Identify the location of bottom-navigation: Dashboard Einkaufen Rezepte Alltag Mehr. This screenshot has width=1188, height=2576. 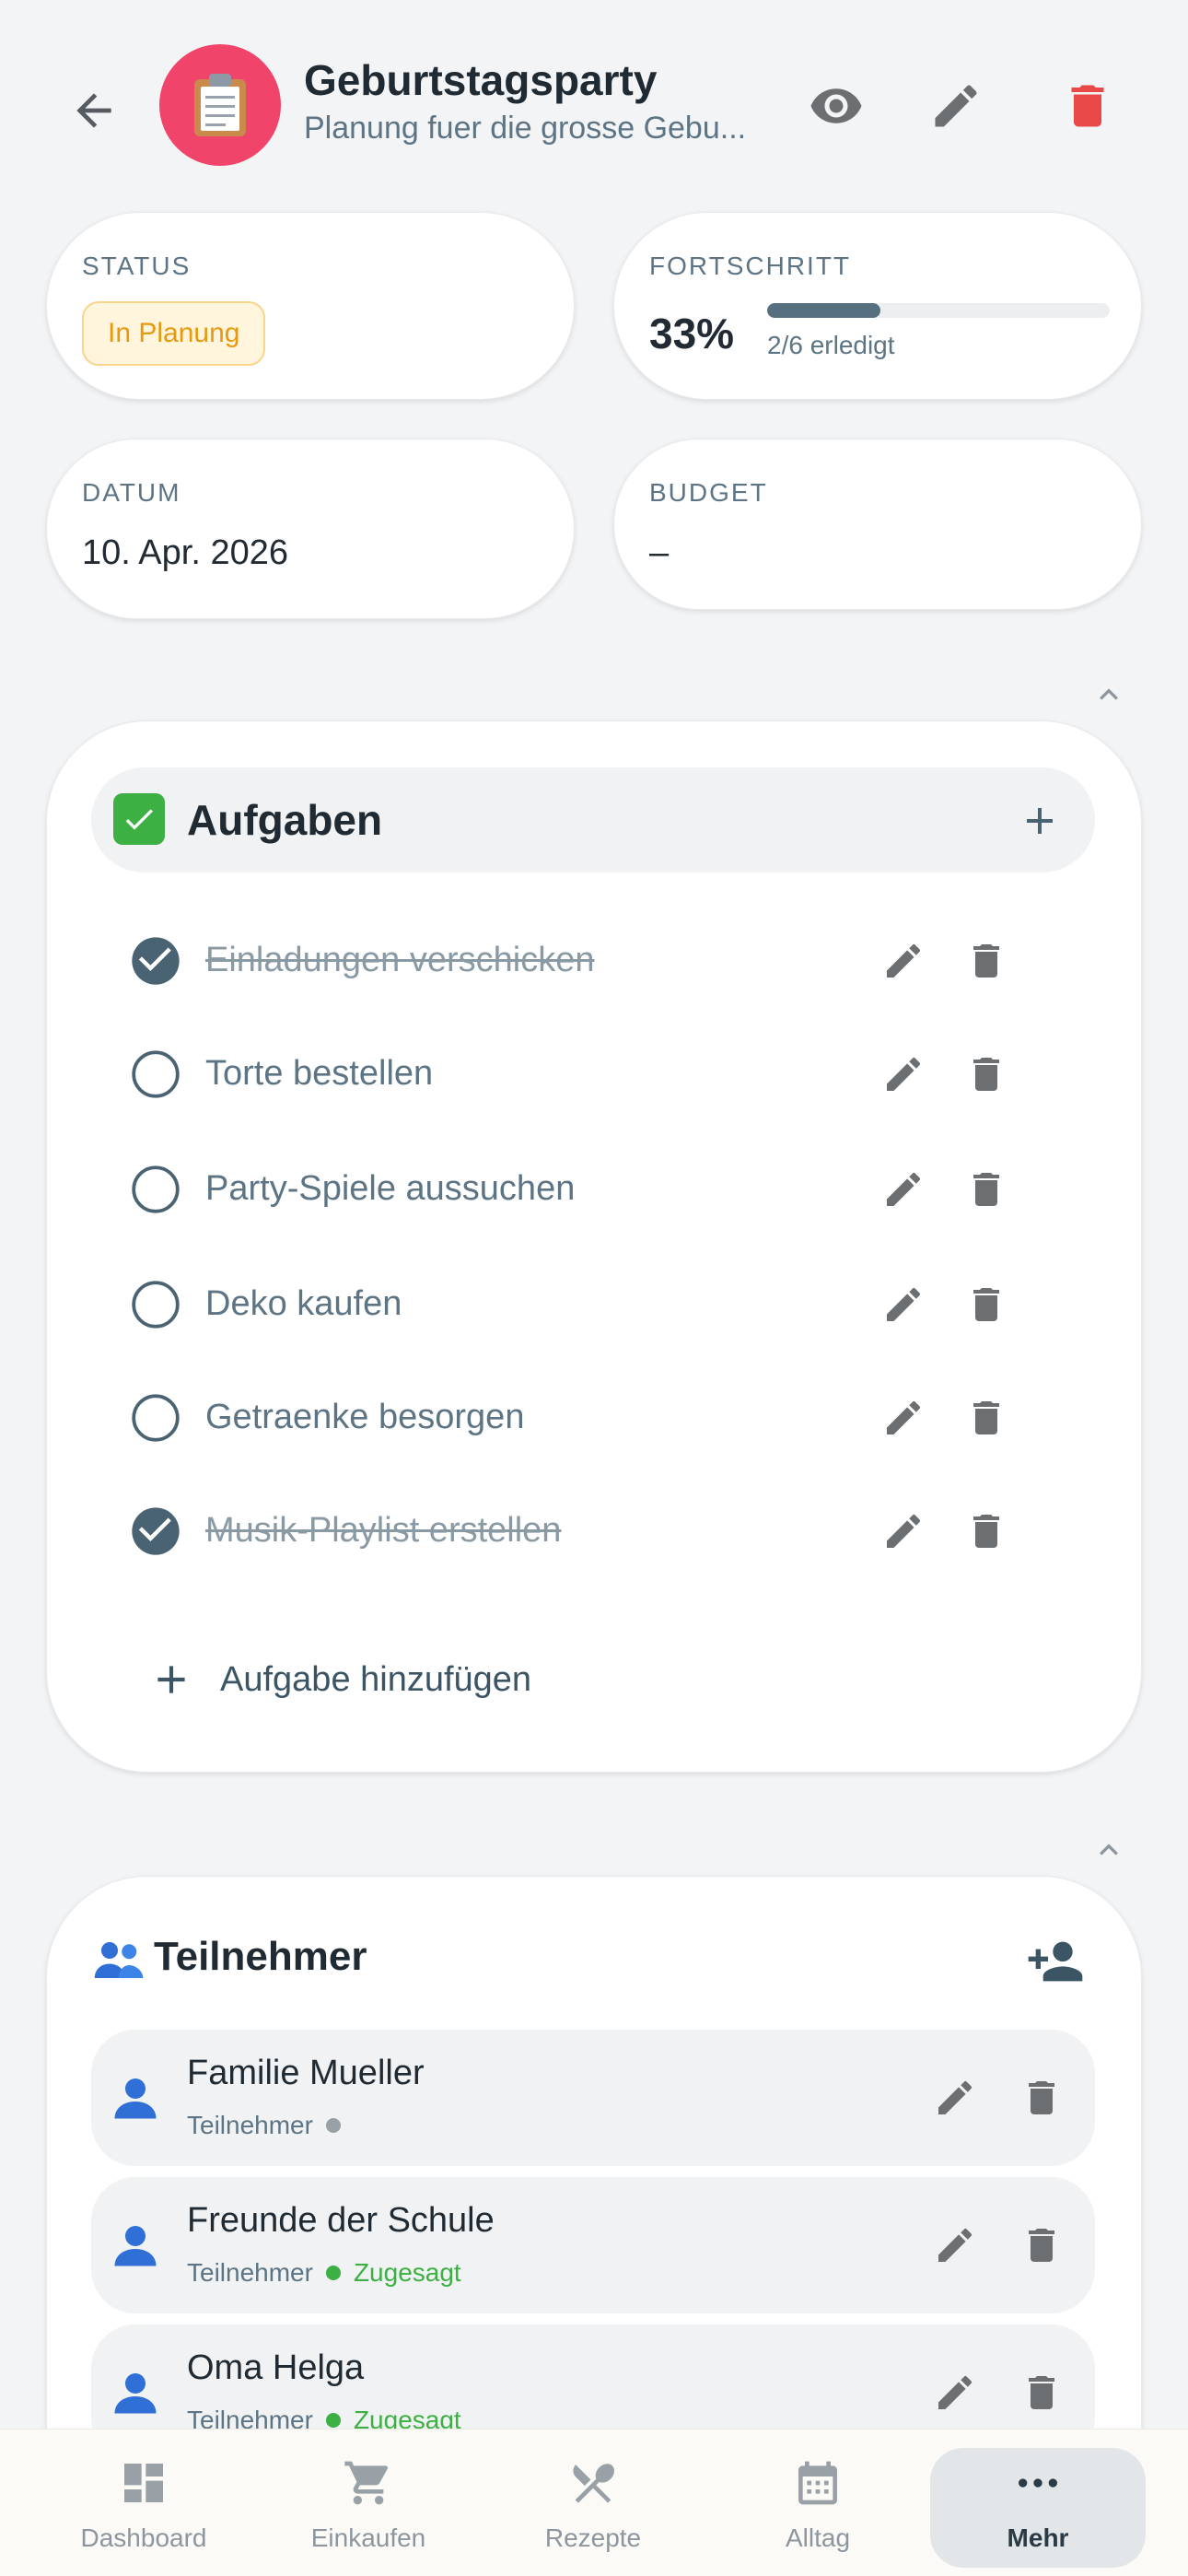
(594, 2502).